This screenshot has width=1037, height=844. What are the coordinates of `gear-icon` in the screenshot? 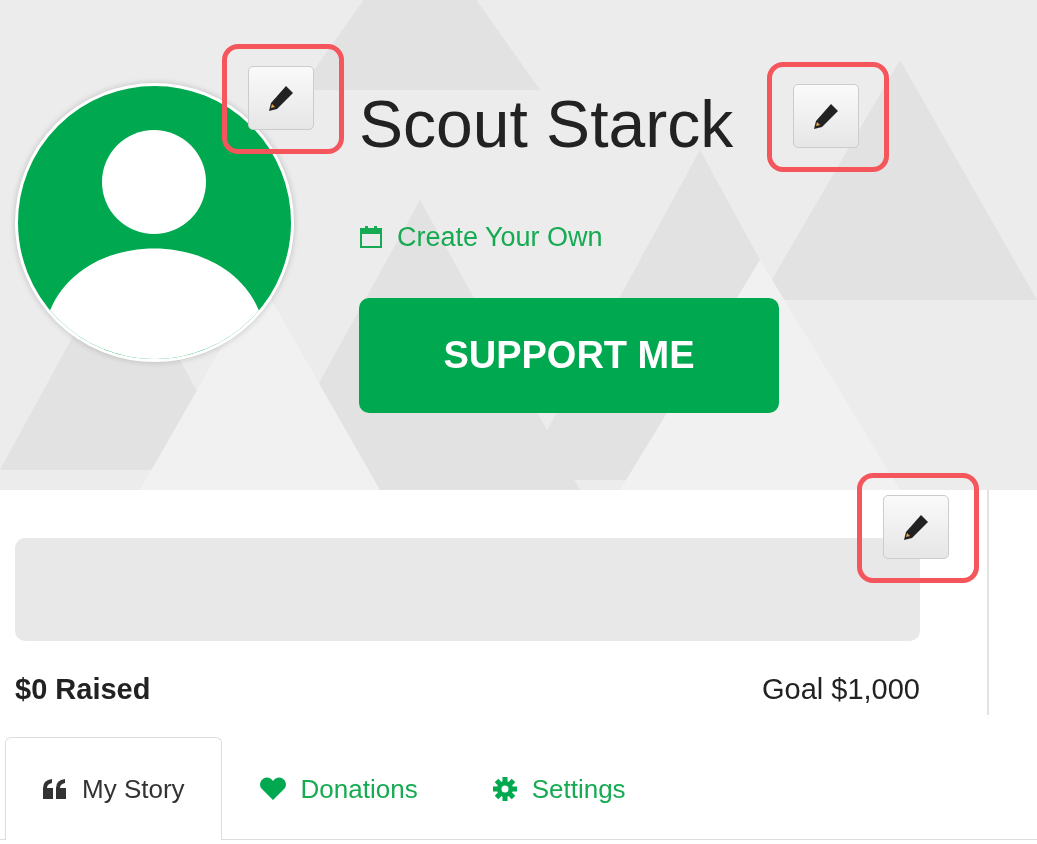 It's located at (504, 789).